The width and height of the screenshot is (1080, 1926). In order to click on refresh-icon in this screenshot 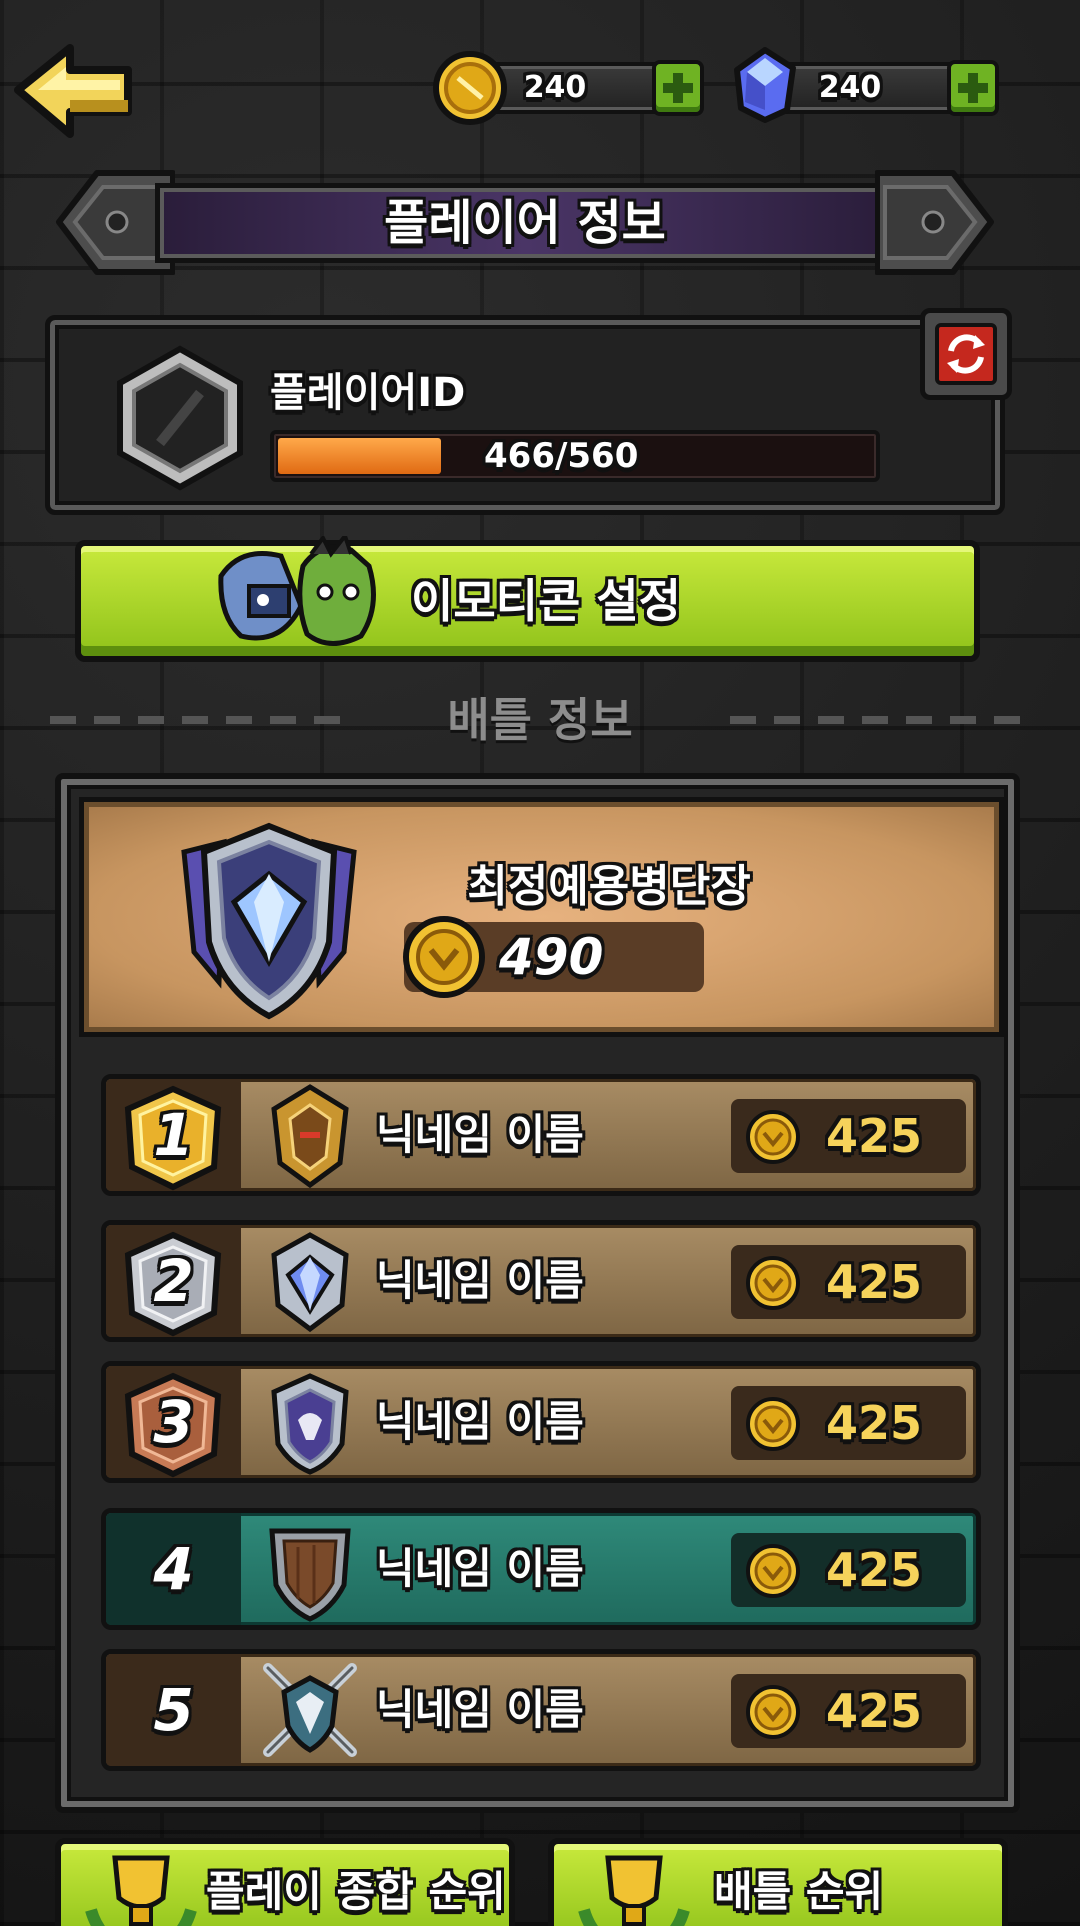, I will do `click(966, 354)`.